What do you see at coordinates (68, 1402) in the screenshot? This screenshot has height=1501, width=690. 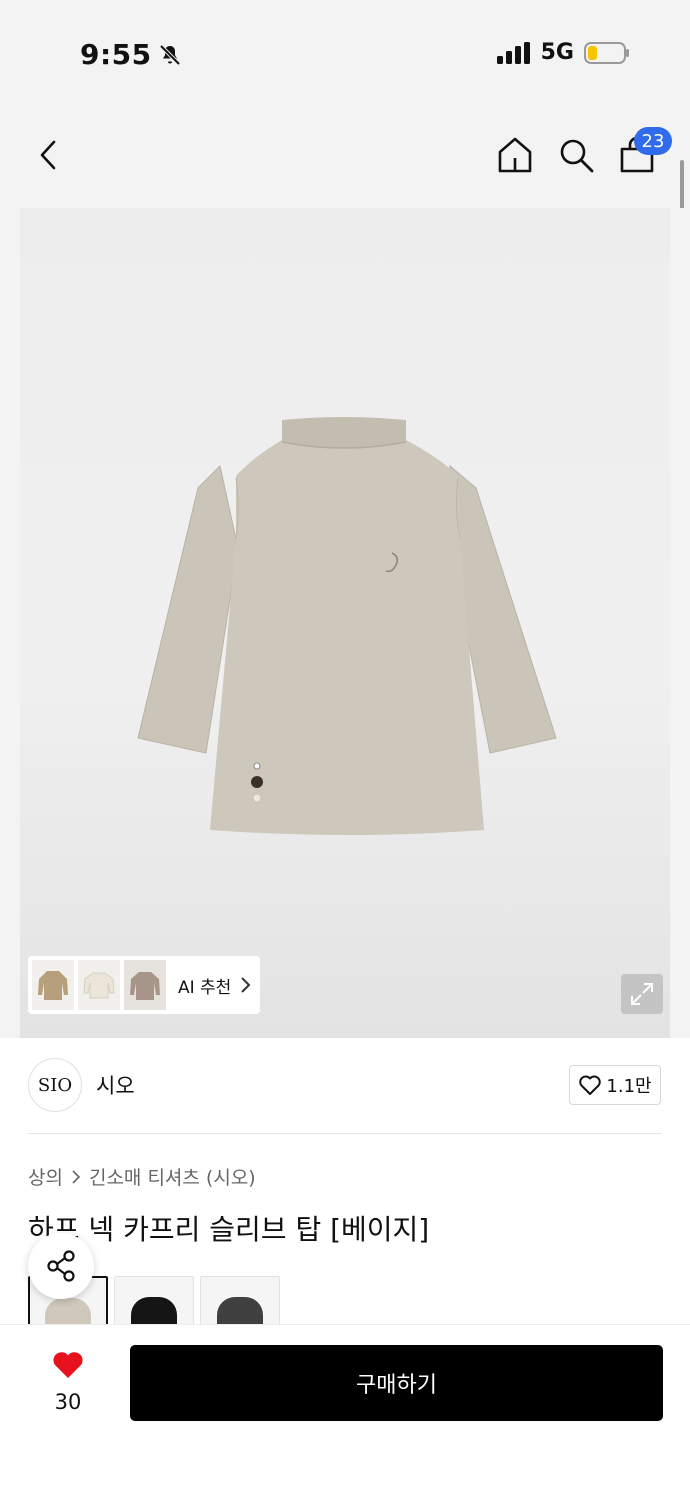 I see `wish-count: 30` at bounding box center [68, 1402].